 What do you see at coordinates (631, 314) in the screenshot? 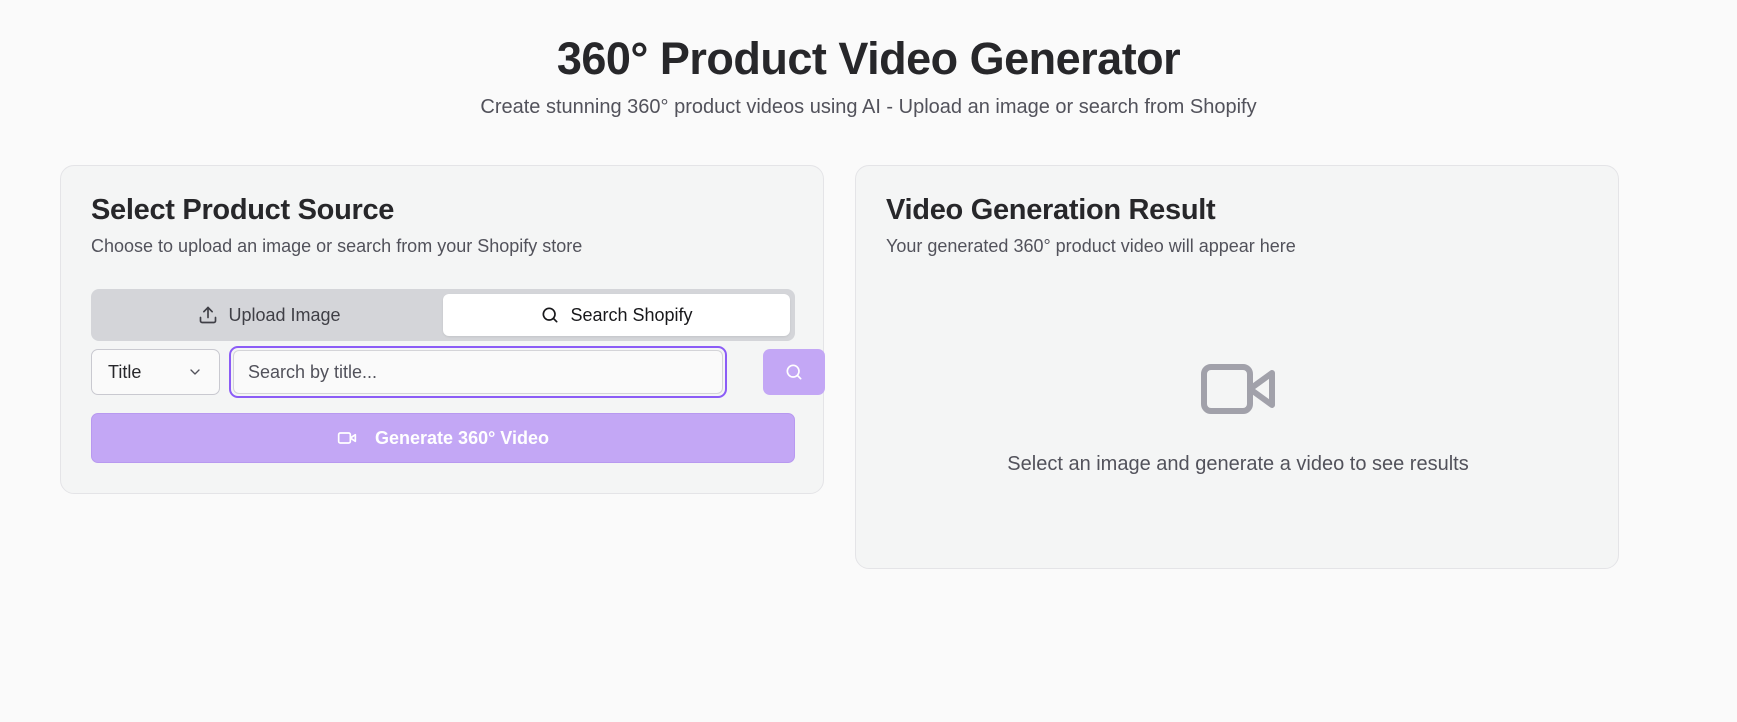
I see `tab-search-shopify-label: Search Shopify` at bounding box center [631, 314].